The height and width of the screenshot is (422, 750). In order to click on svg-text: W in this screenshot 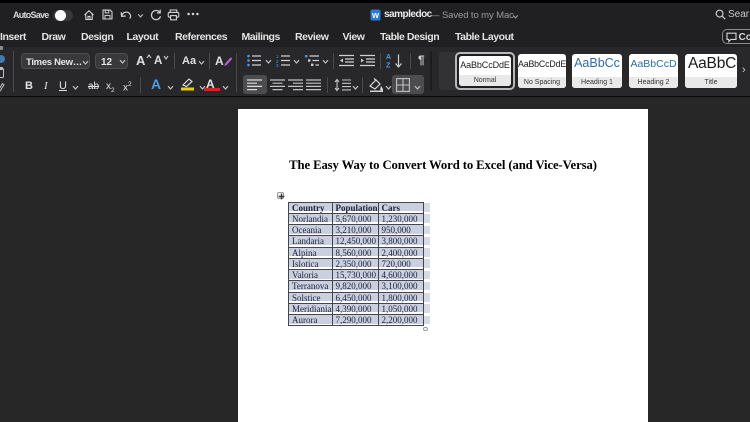, I will do `click(376, 15)`.